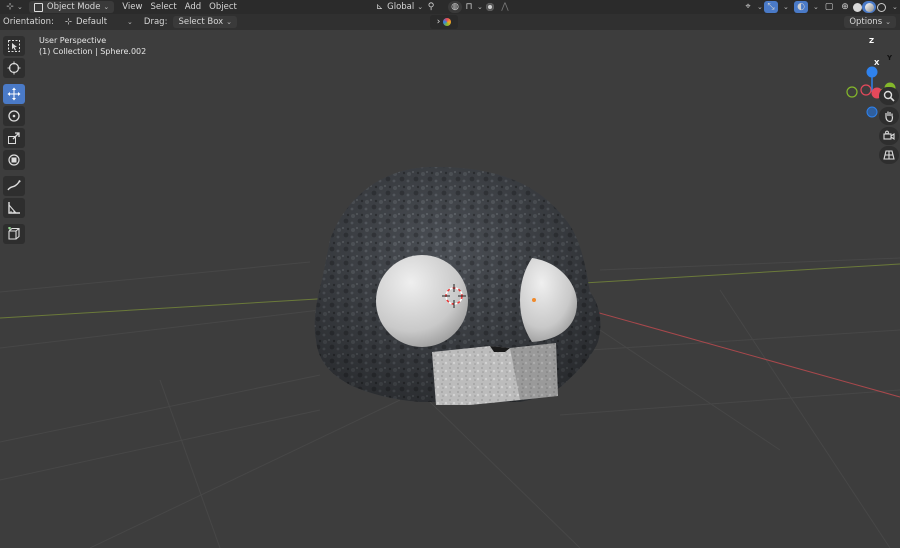  I want to click on zoom-icon, so click(889, 96).